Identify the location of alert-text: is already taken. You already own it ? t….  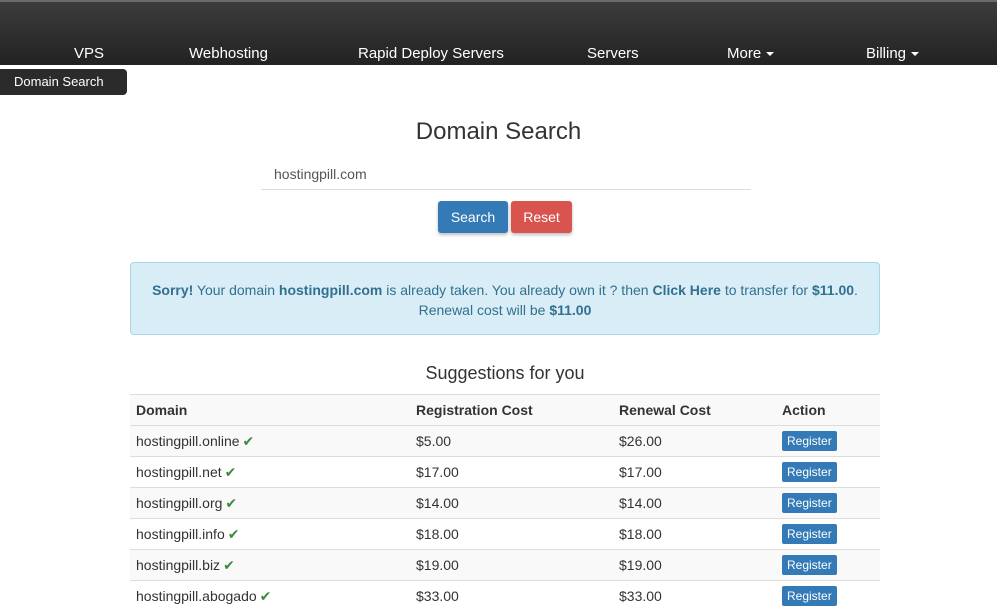
(517, 290).